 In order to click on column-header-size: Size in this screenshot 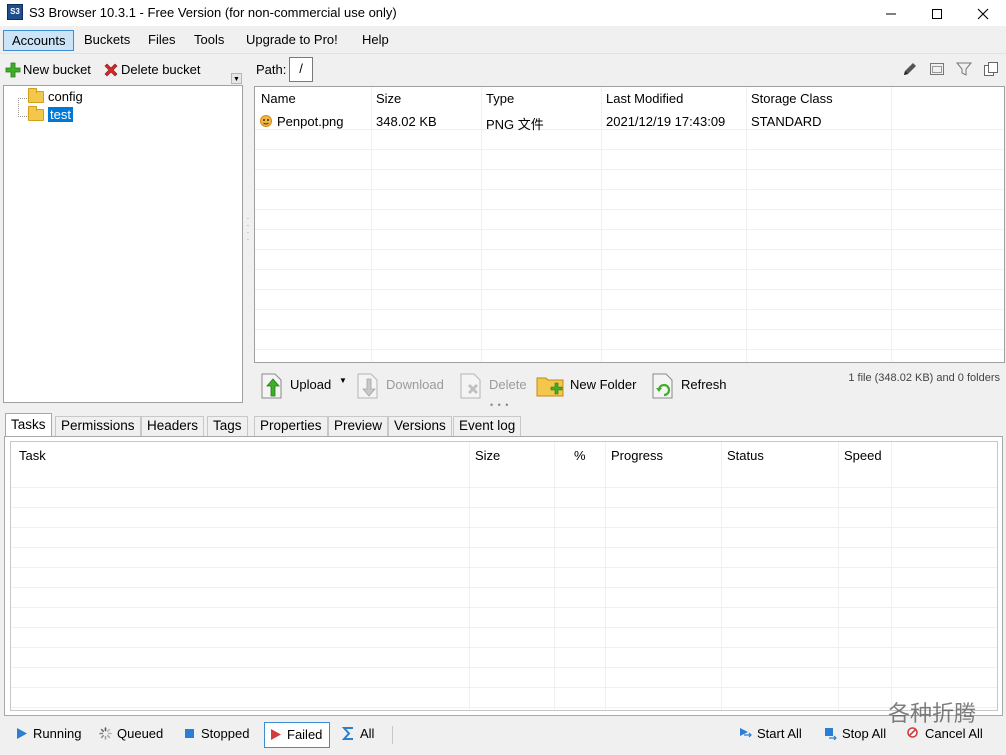, I will do `click(388, 98)`.